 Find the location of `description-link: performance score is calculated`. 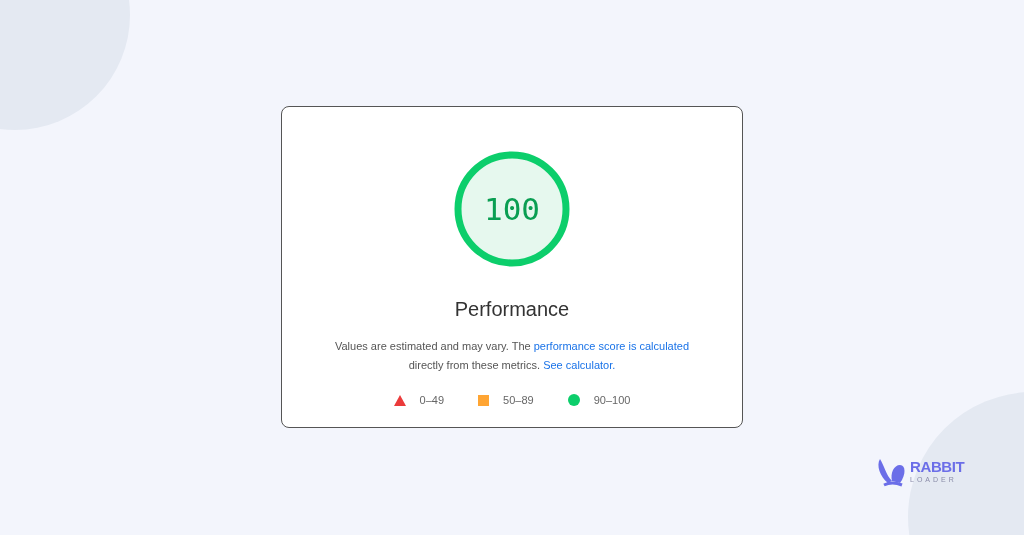

description-link: performance score is calculated is located at coordinates (611, 346).